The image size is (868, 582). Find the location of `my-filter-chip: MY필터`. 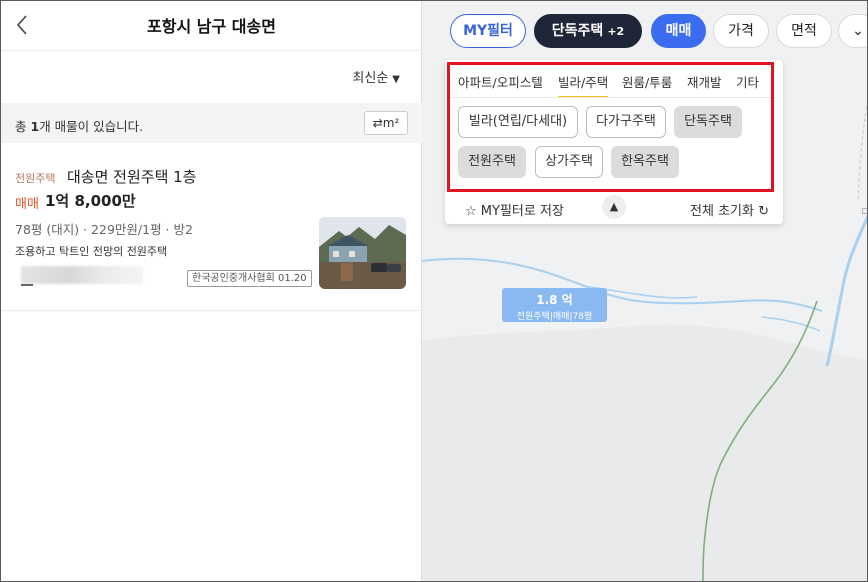

my-filter-chip: MY필터 is located at coordinates (488, 31).